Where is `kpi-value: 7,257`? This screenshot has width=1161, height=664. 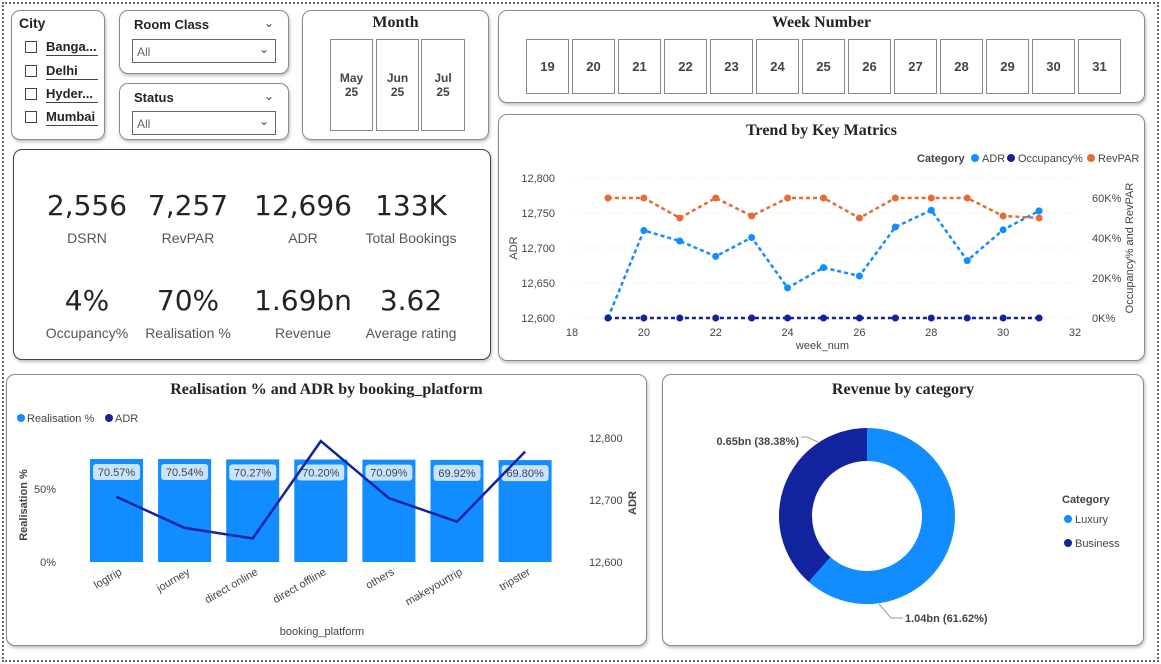 kpi-value: 7,257 is located at coordinates (188, 205).